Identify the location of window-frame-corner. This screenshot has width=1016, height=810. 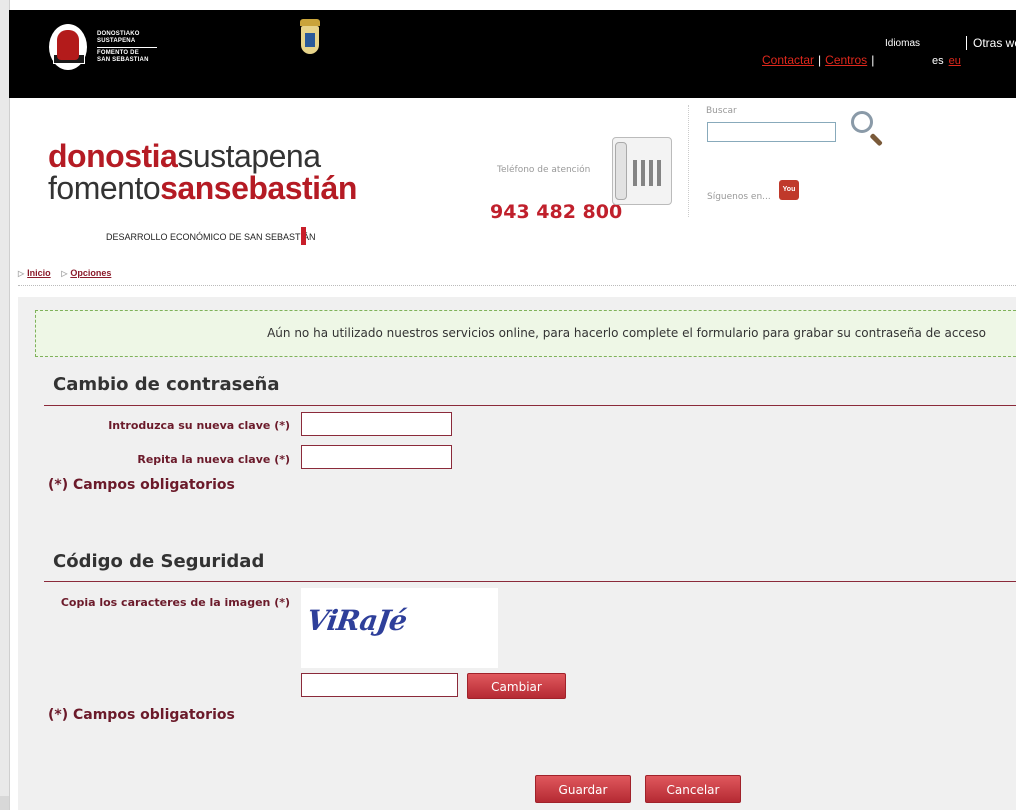
(4, 803).